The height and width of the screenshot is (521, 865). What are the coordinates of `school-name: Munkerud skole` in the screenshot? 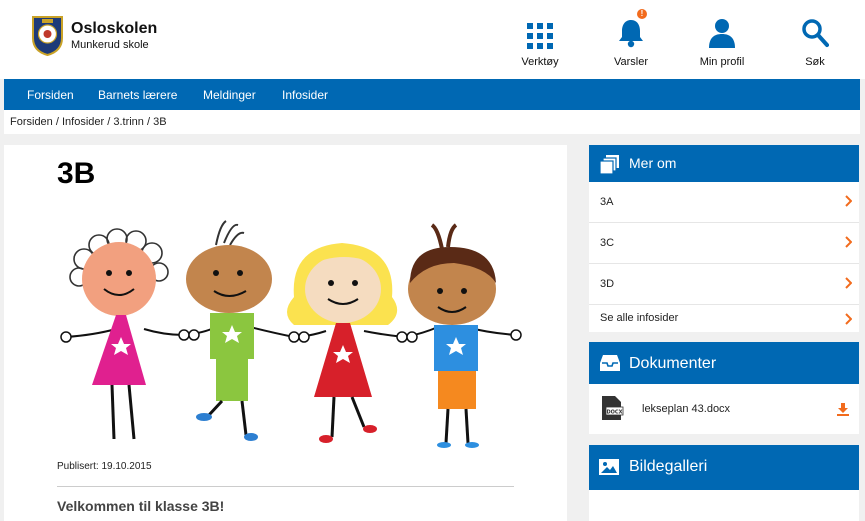 It's located at (110, 45).